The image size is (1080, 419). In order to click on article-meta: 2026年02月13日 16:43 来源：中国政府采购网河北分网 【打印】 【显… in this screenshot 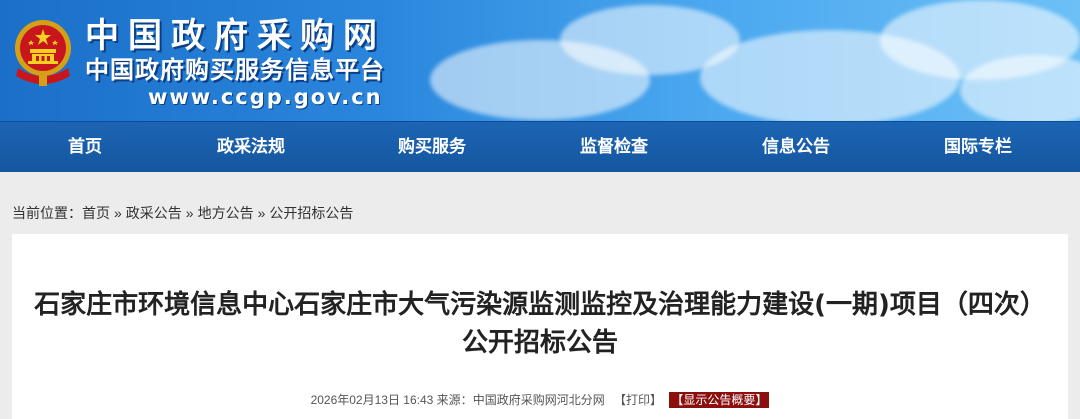, I will do `click(540, 399)`.